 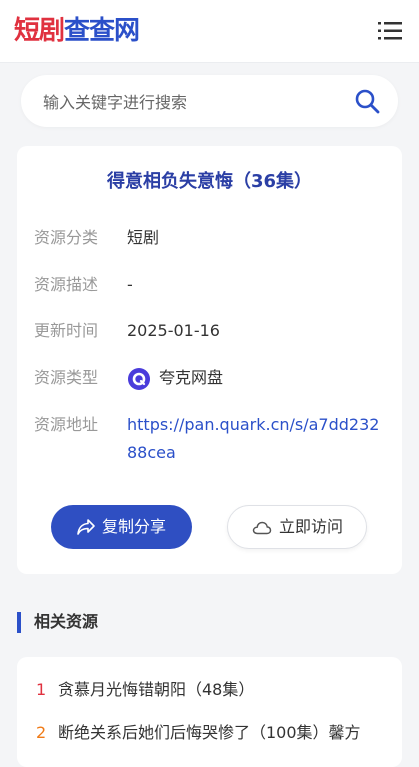 I want to click on related-item-title: 贪慕月光悔错朝阳（48集）, so click(x=156, y=689).